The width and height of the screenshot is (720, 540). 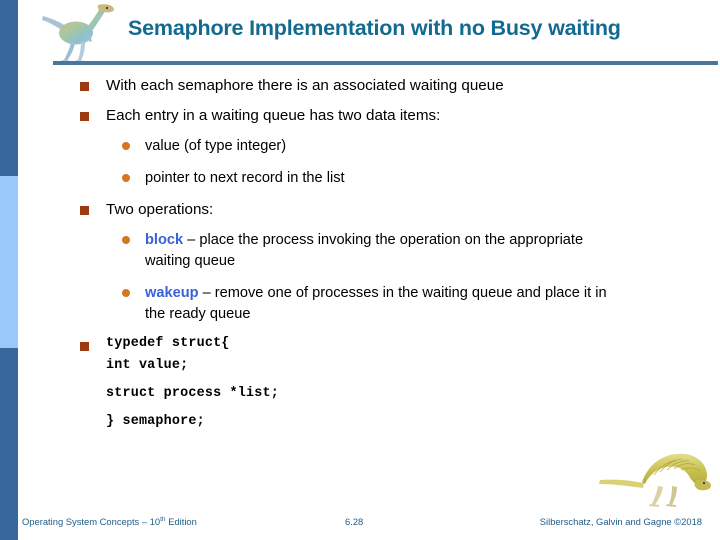 I want to click on sub-bullet-text: pointer to next record in the list, so click(x=245, y=178).